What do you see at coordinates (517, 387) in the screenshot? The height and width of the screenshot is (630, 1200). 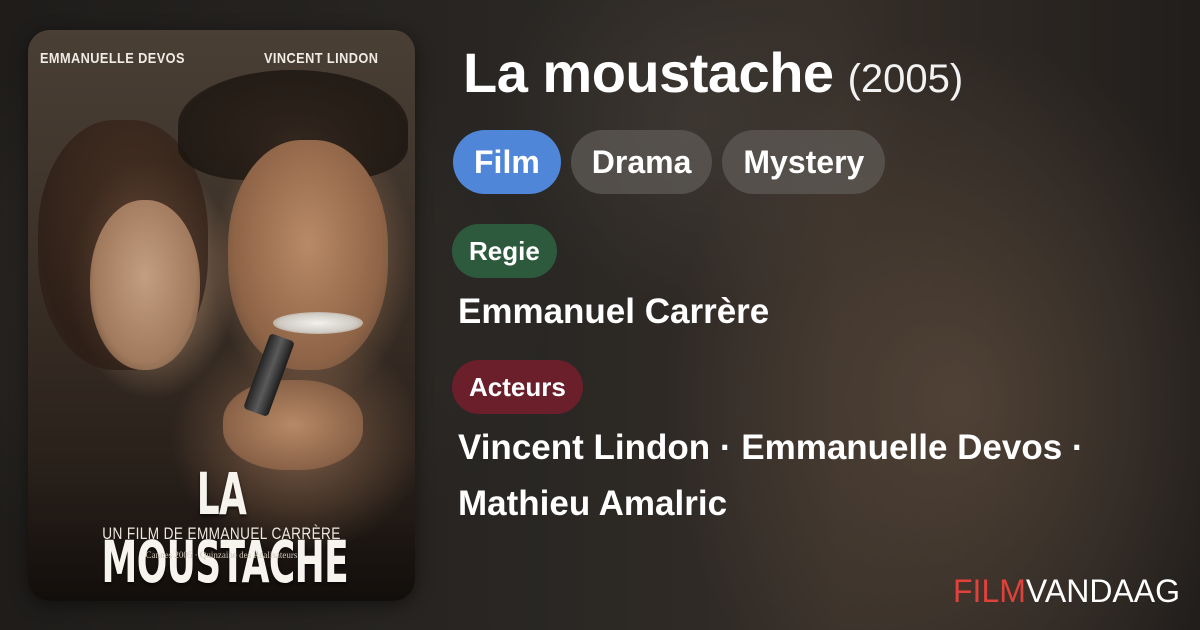 I see `actors-label-badge: Acteurs` at bounding box center [517, 387].